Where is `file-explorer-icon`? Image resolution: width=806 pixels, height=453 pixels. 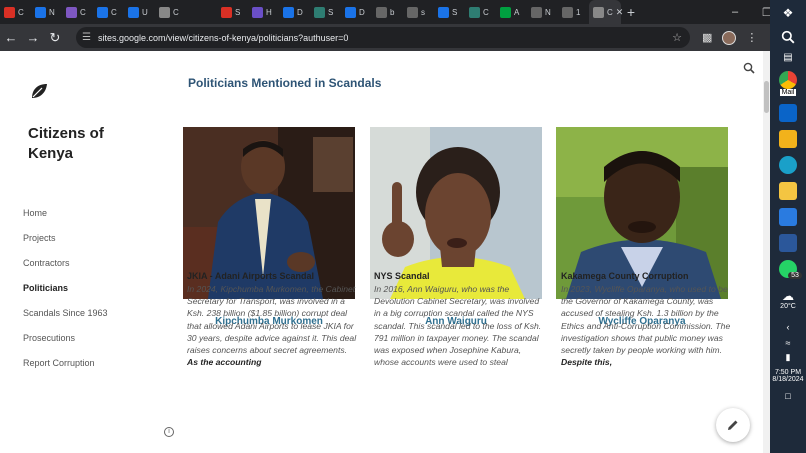
file-explorer-icon is located at coordinates (788, 191).